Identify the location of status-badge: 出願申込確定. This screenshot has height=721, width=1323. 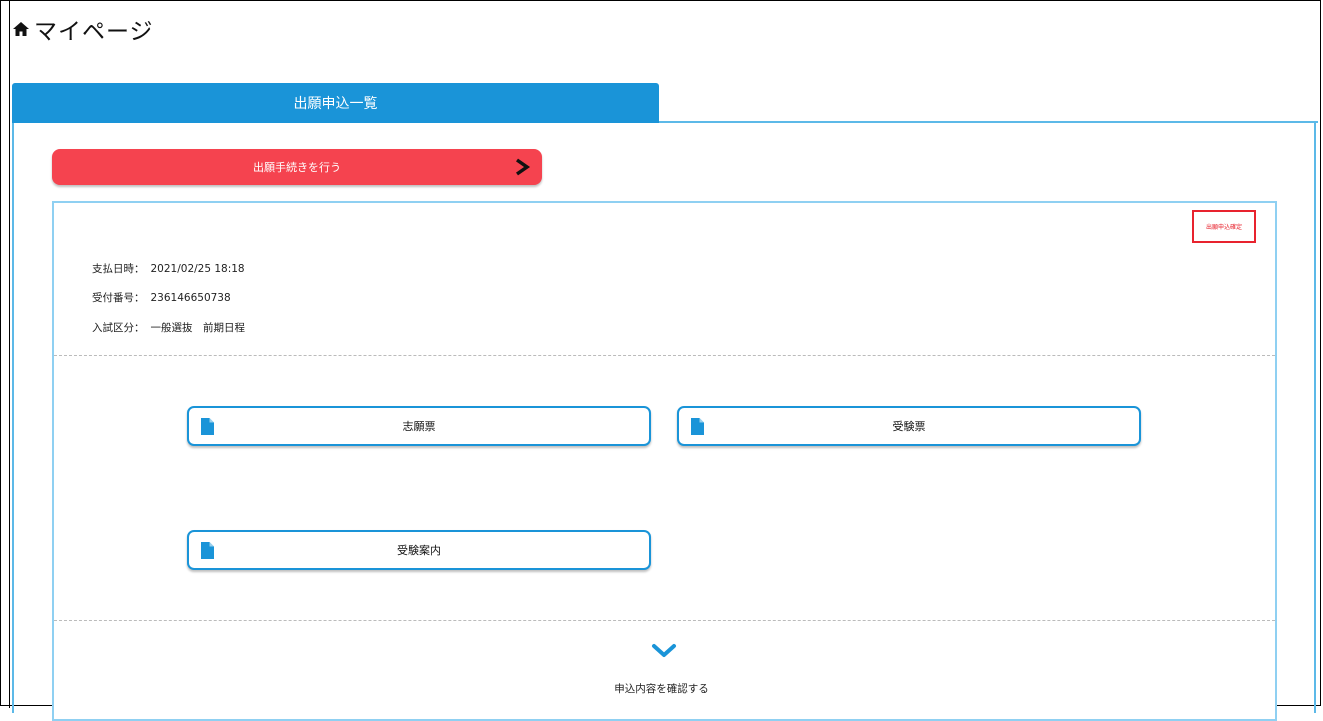
(1224, 226).